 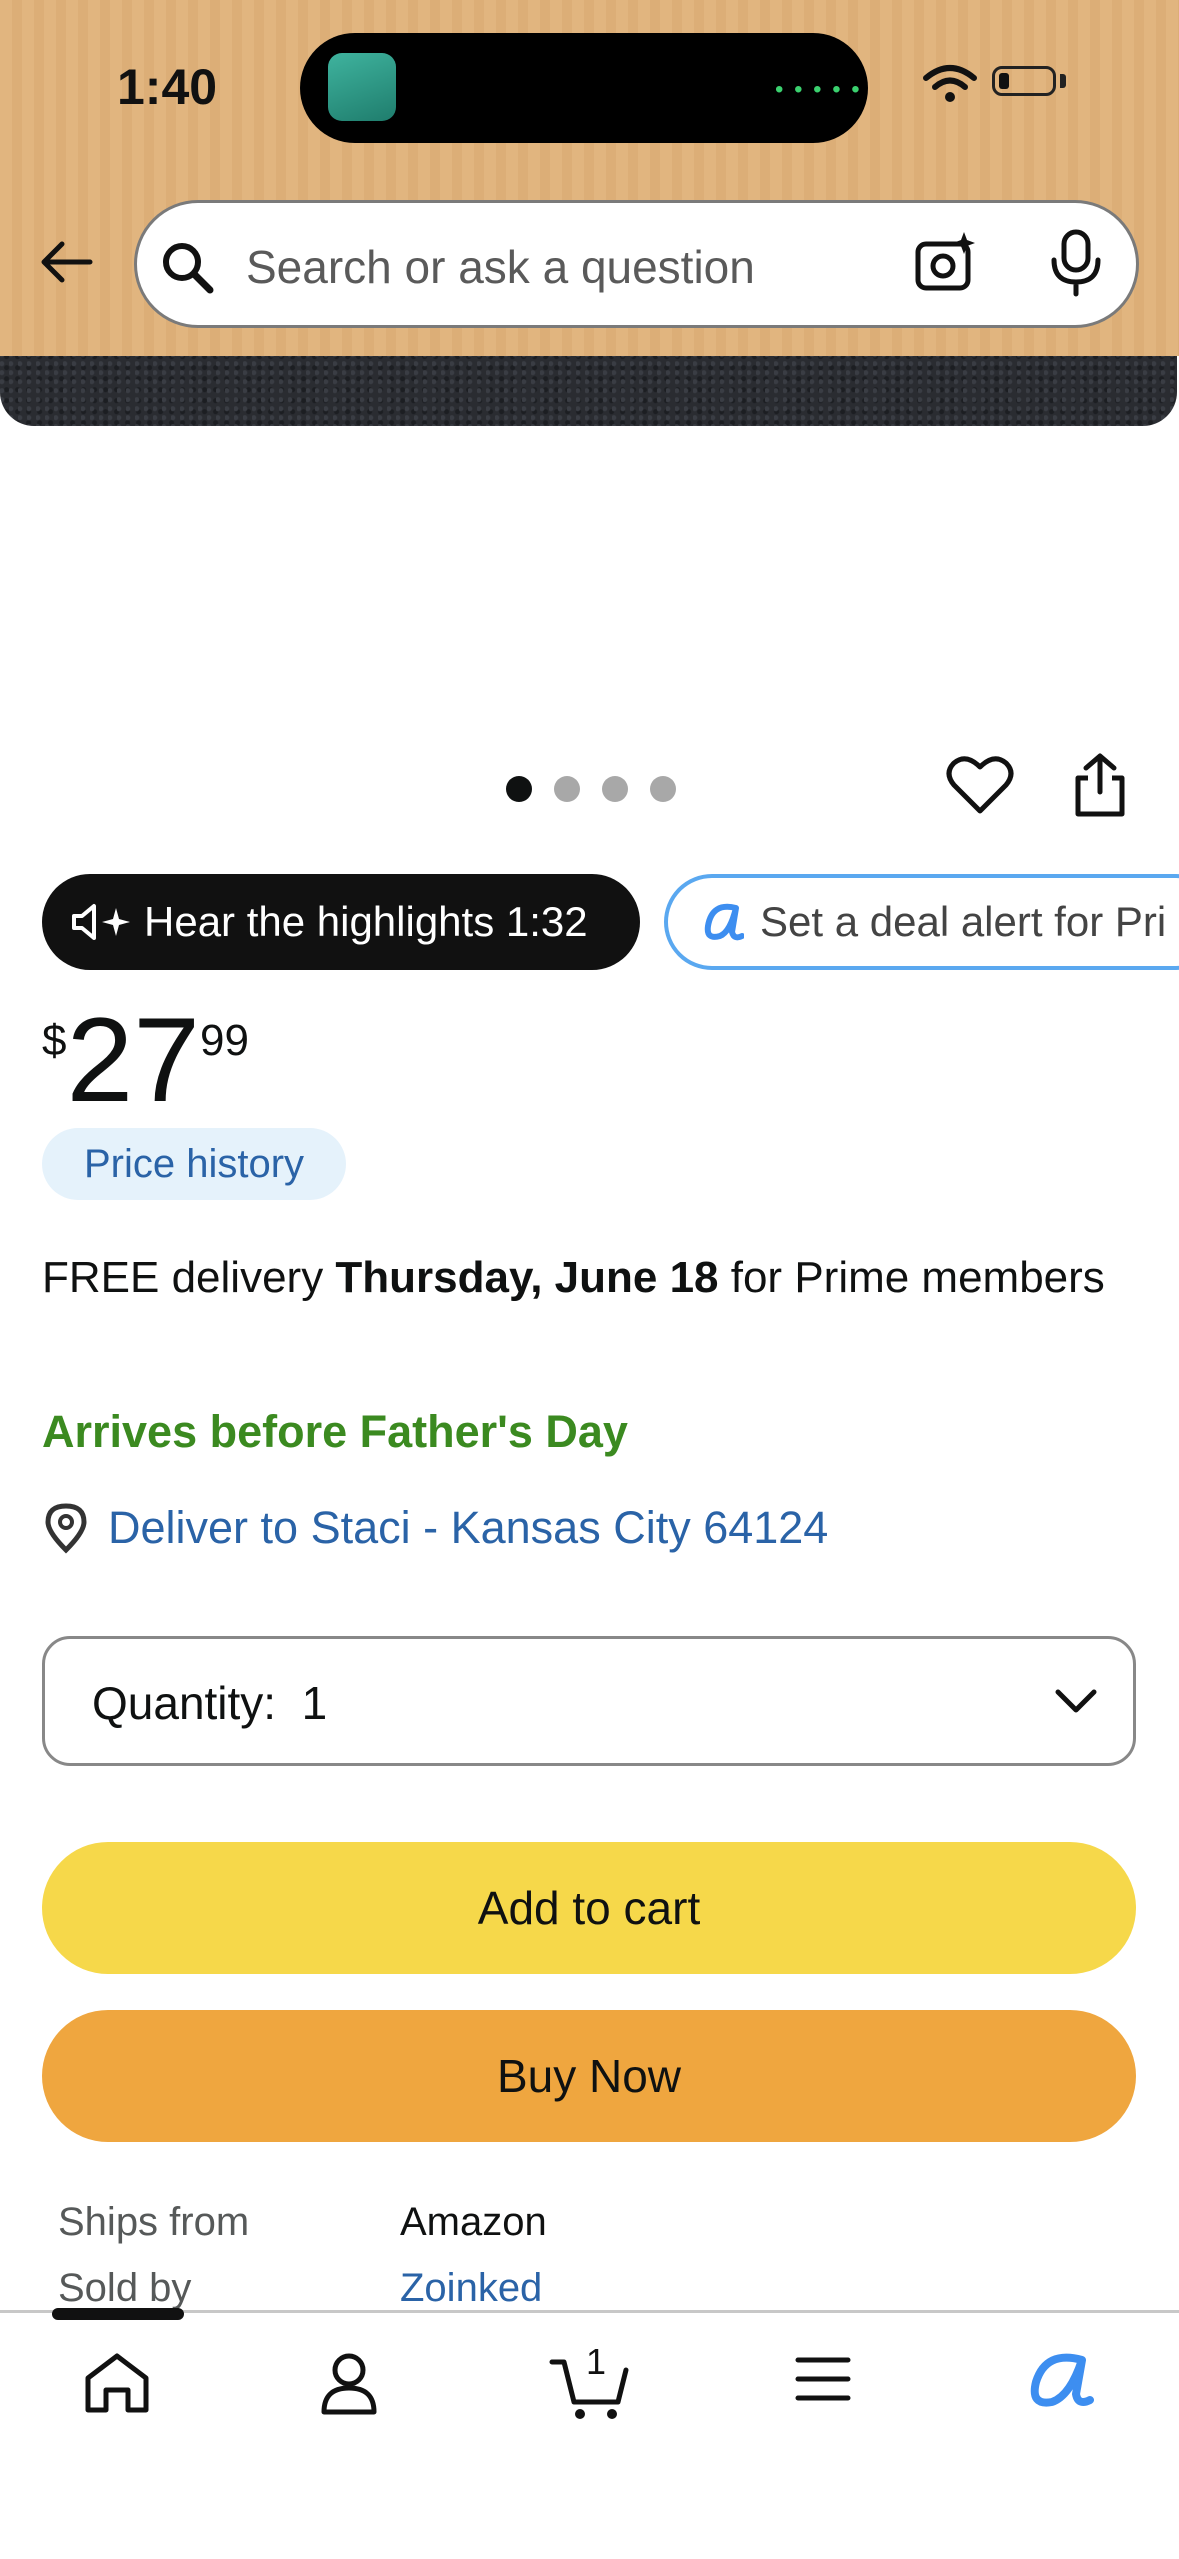 What do you see at coordinates (66, 1528) in the screenshot?
I see `location-pin-icon` at bounding box center [66, 1528].